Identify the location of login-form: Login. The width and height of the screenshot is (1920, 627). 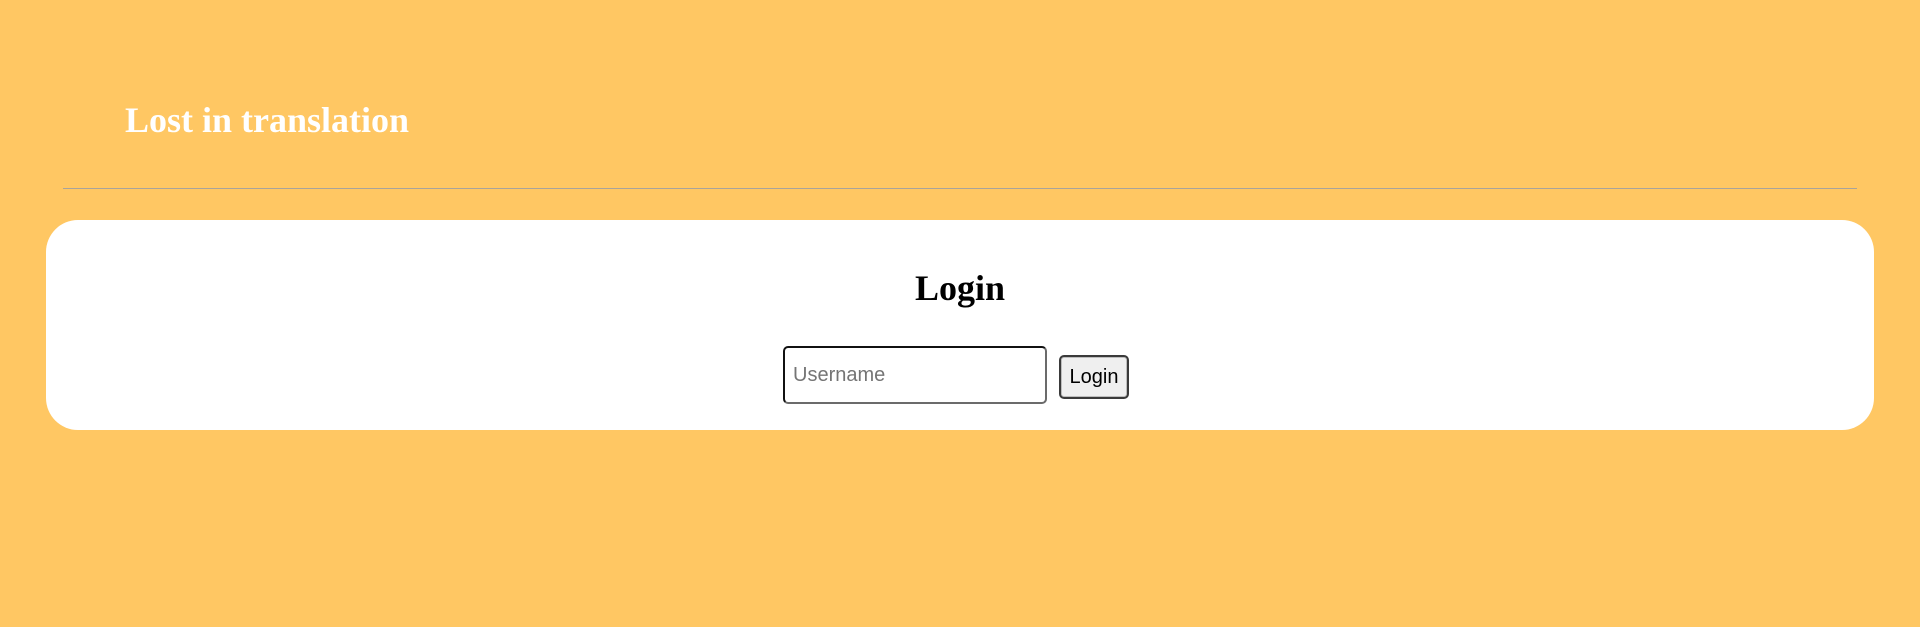
(963, 375).